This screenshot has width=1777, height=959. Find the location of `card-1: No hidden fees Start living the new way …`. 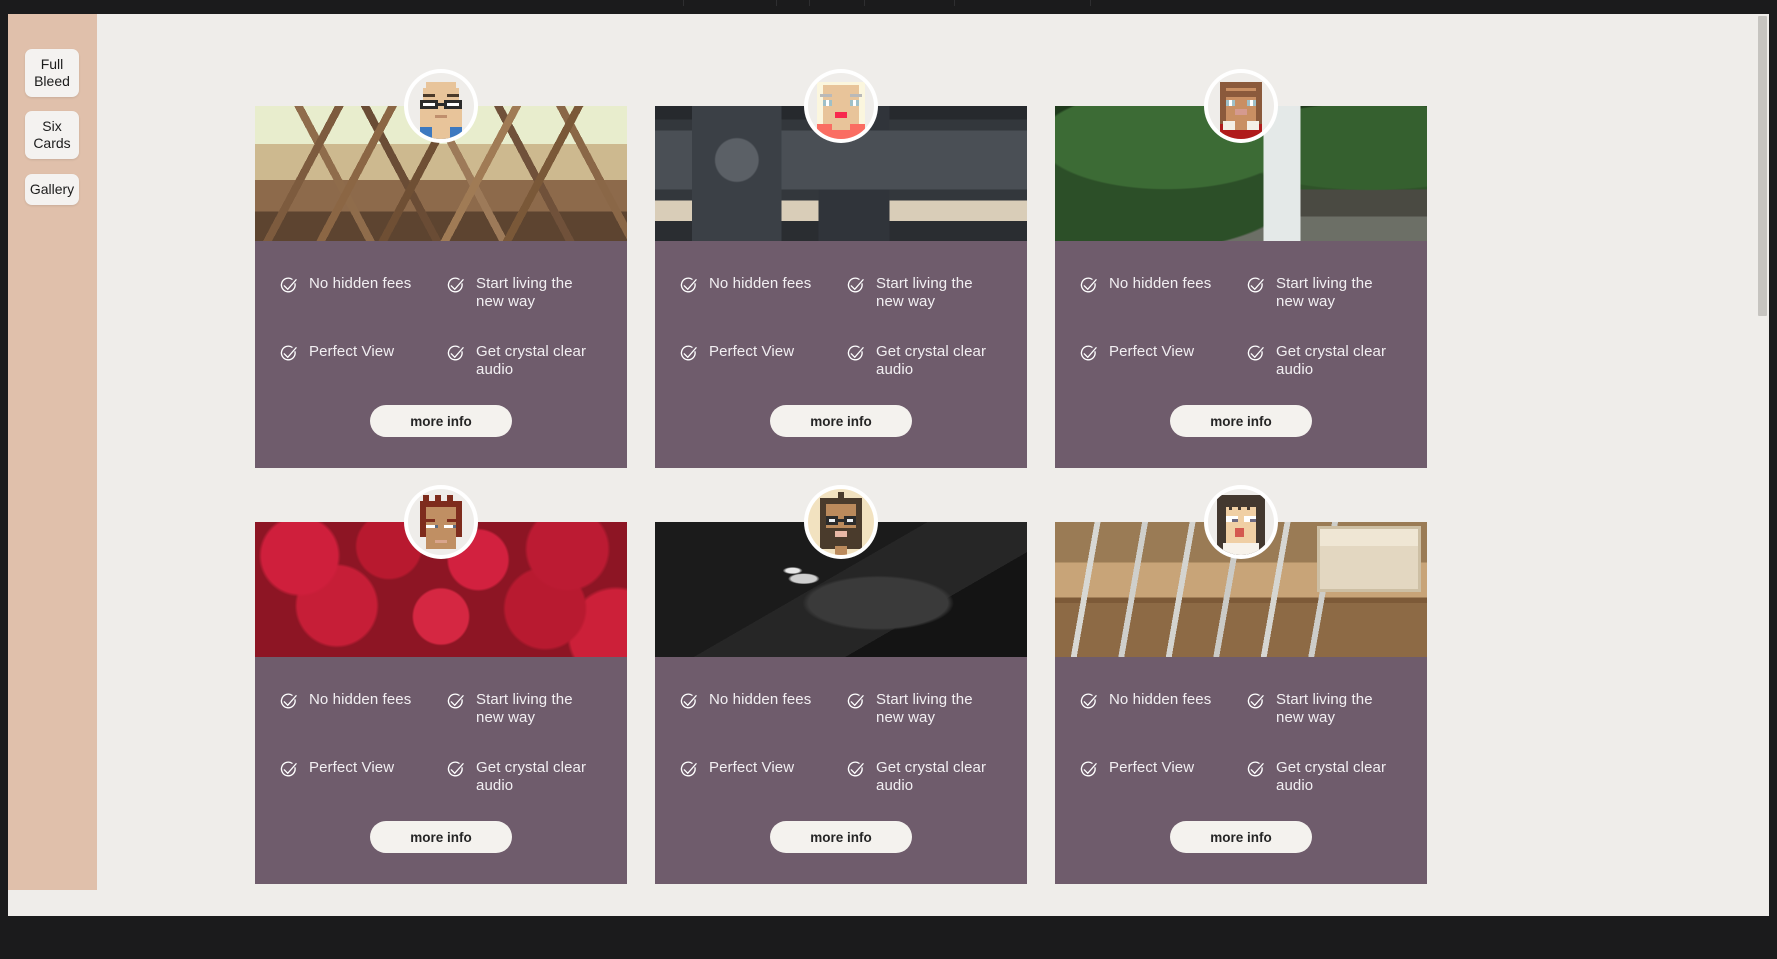

card-1: No hidden fees Start living the new way … is located at coordinates (441, 268).